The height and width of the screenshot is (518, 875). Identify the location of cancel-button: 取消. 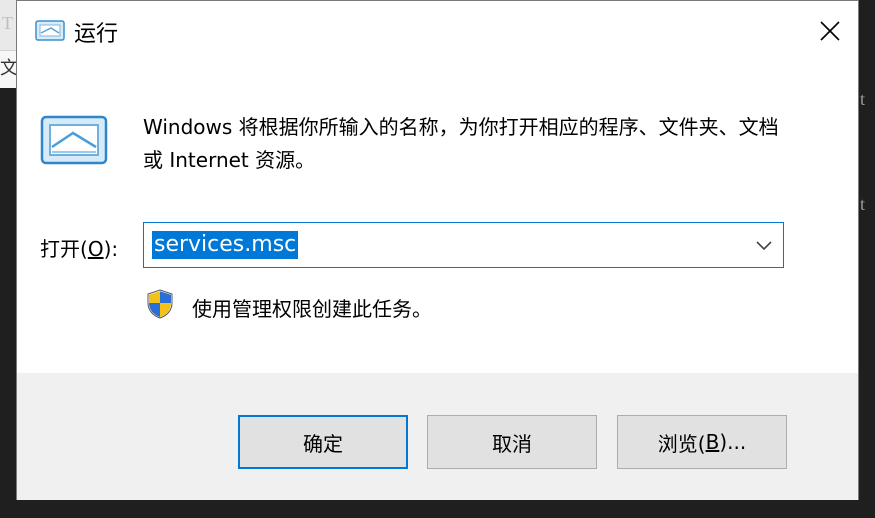
(512, 442).